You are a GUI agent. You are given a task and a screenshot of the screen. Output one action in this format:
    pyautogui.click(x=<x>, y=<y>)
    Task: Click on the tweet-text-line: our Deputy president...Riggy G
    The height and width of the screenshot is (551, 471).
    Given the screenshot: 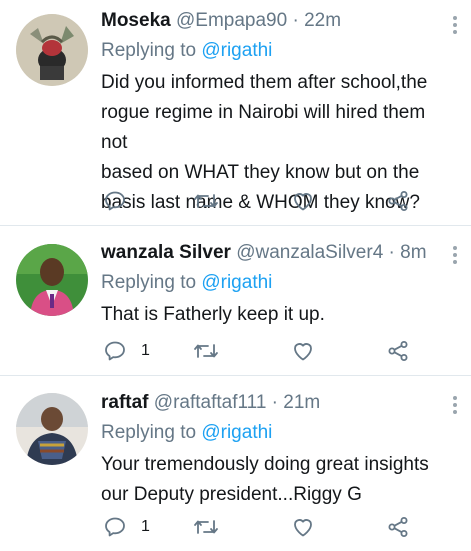 What is the action you would take?
    pyautogui.click(x=231, y=494)
    